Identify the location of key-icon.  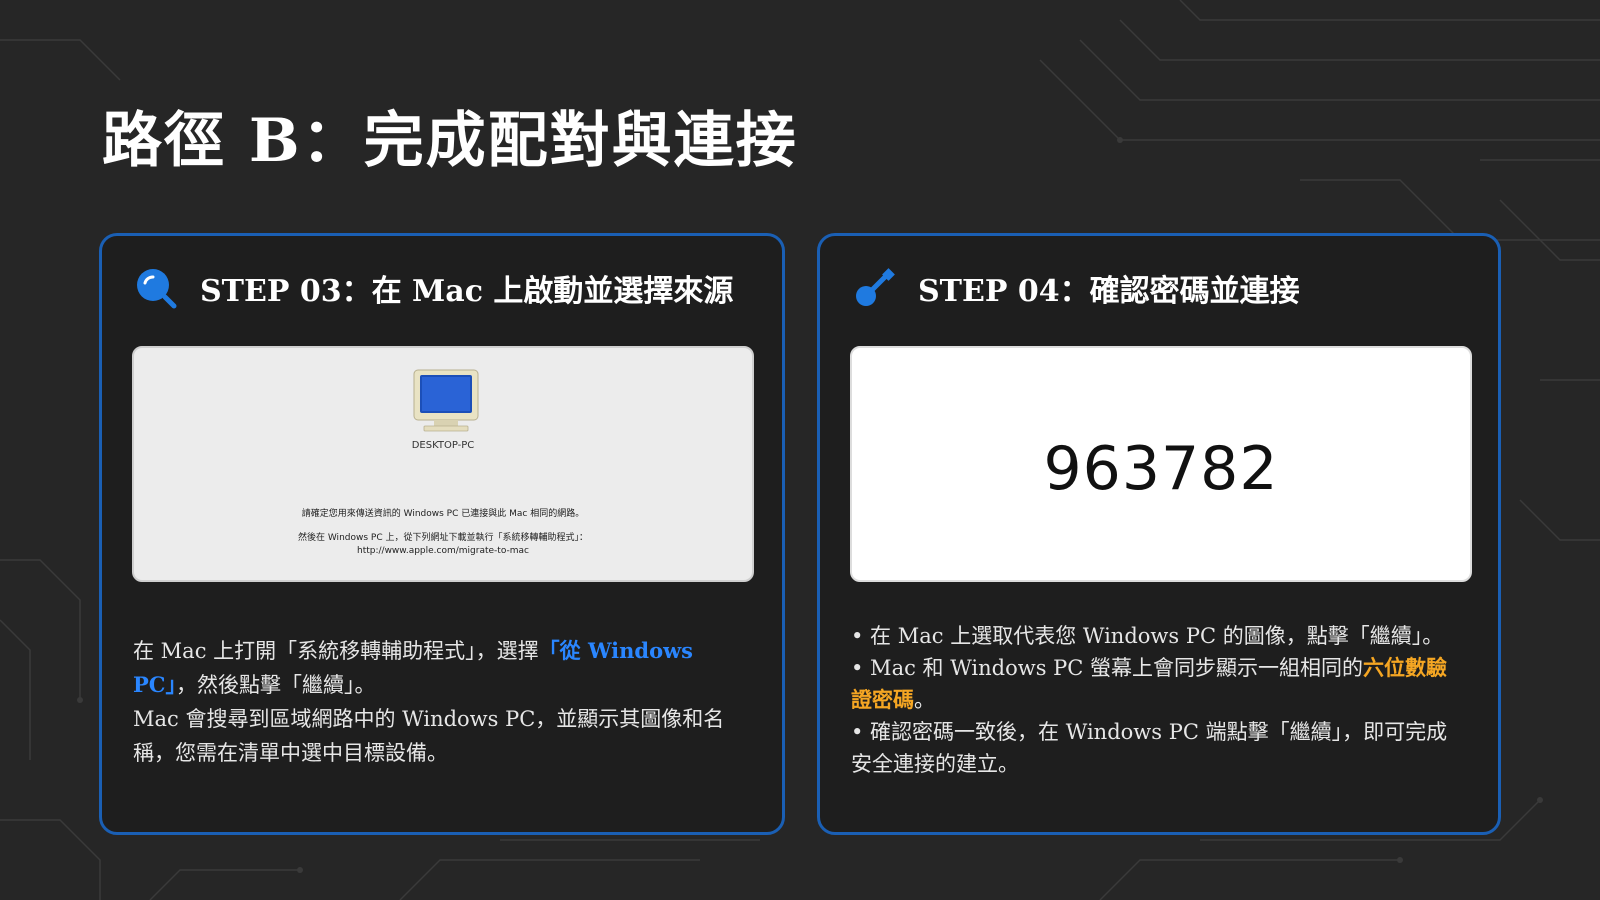
(875, 287).